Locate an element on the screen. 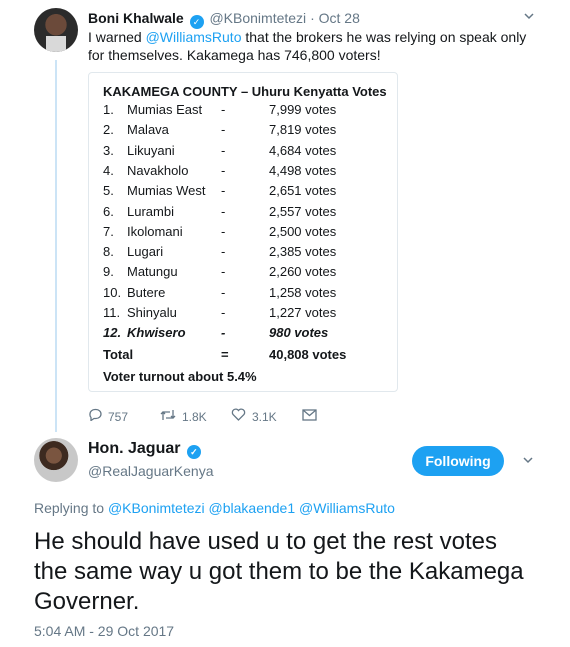 The height and width of the screenshot is (647, 570). envelope-icon is located at coordinates (309, 416).